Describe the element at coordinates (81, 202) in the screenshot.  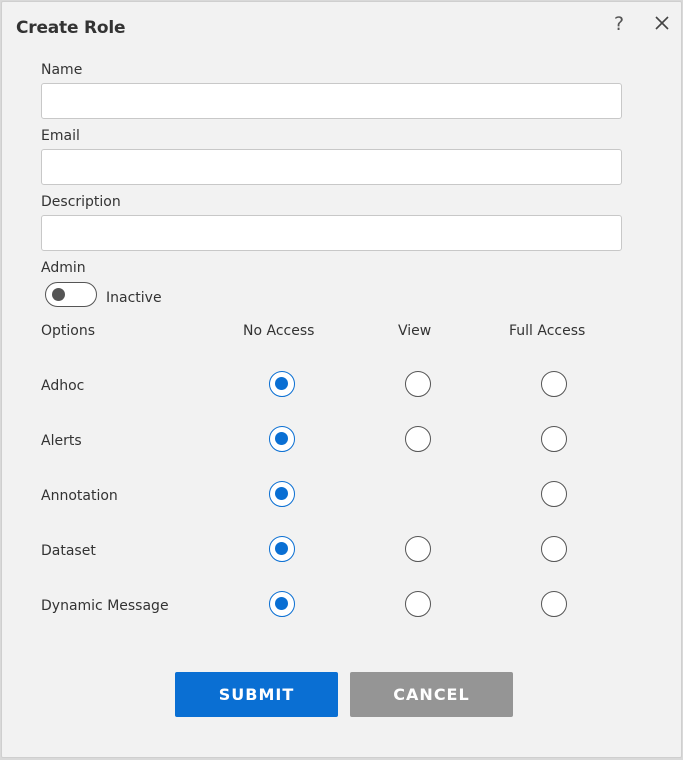
I see `description-label: Description` at that location.